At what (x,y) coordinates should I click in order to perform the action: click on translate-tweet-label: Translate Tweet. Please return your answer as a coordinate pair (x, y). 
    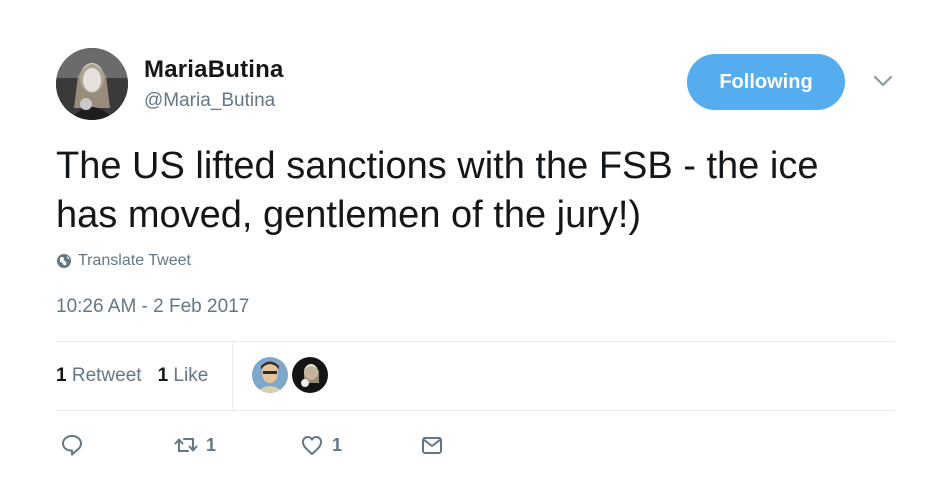
    Looking at the image, I should click on (134, 261).